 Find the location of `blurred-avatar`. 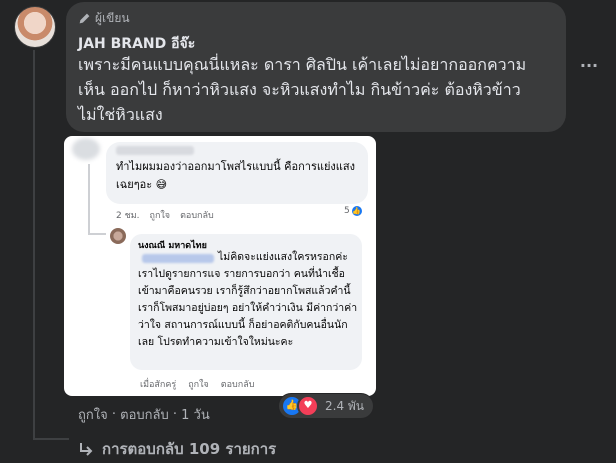

blurred-avatar is located at coordinates (86, 149).